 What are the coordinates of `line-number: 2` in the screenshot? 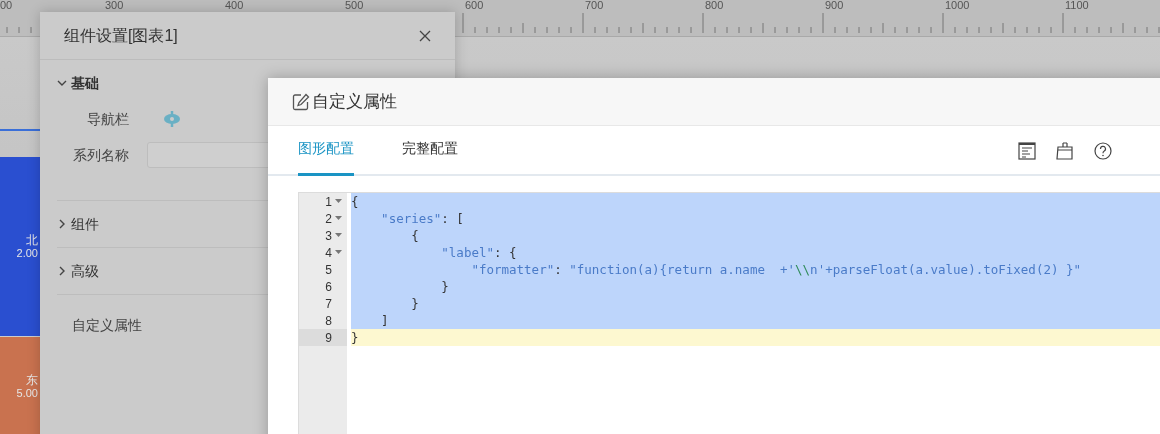 It's located at (328, 218).